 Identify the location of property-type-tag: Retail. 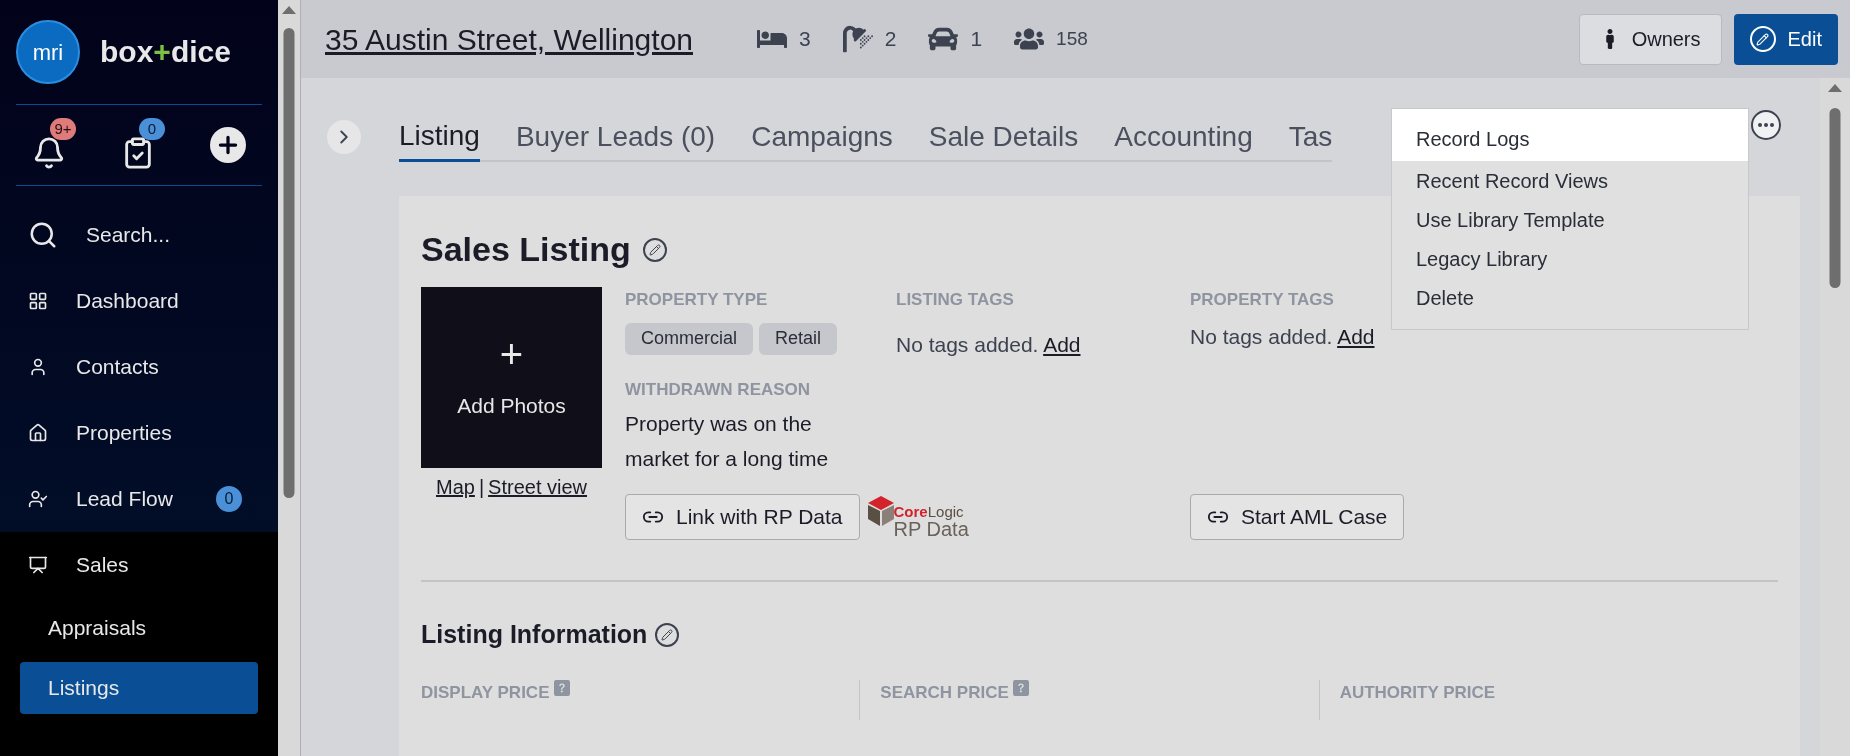
(798, 338).